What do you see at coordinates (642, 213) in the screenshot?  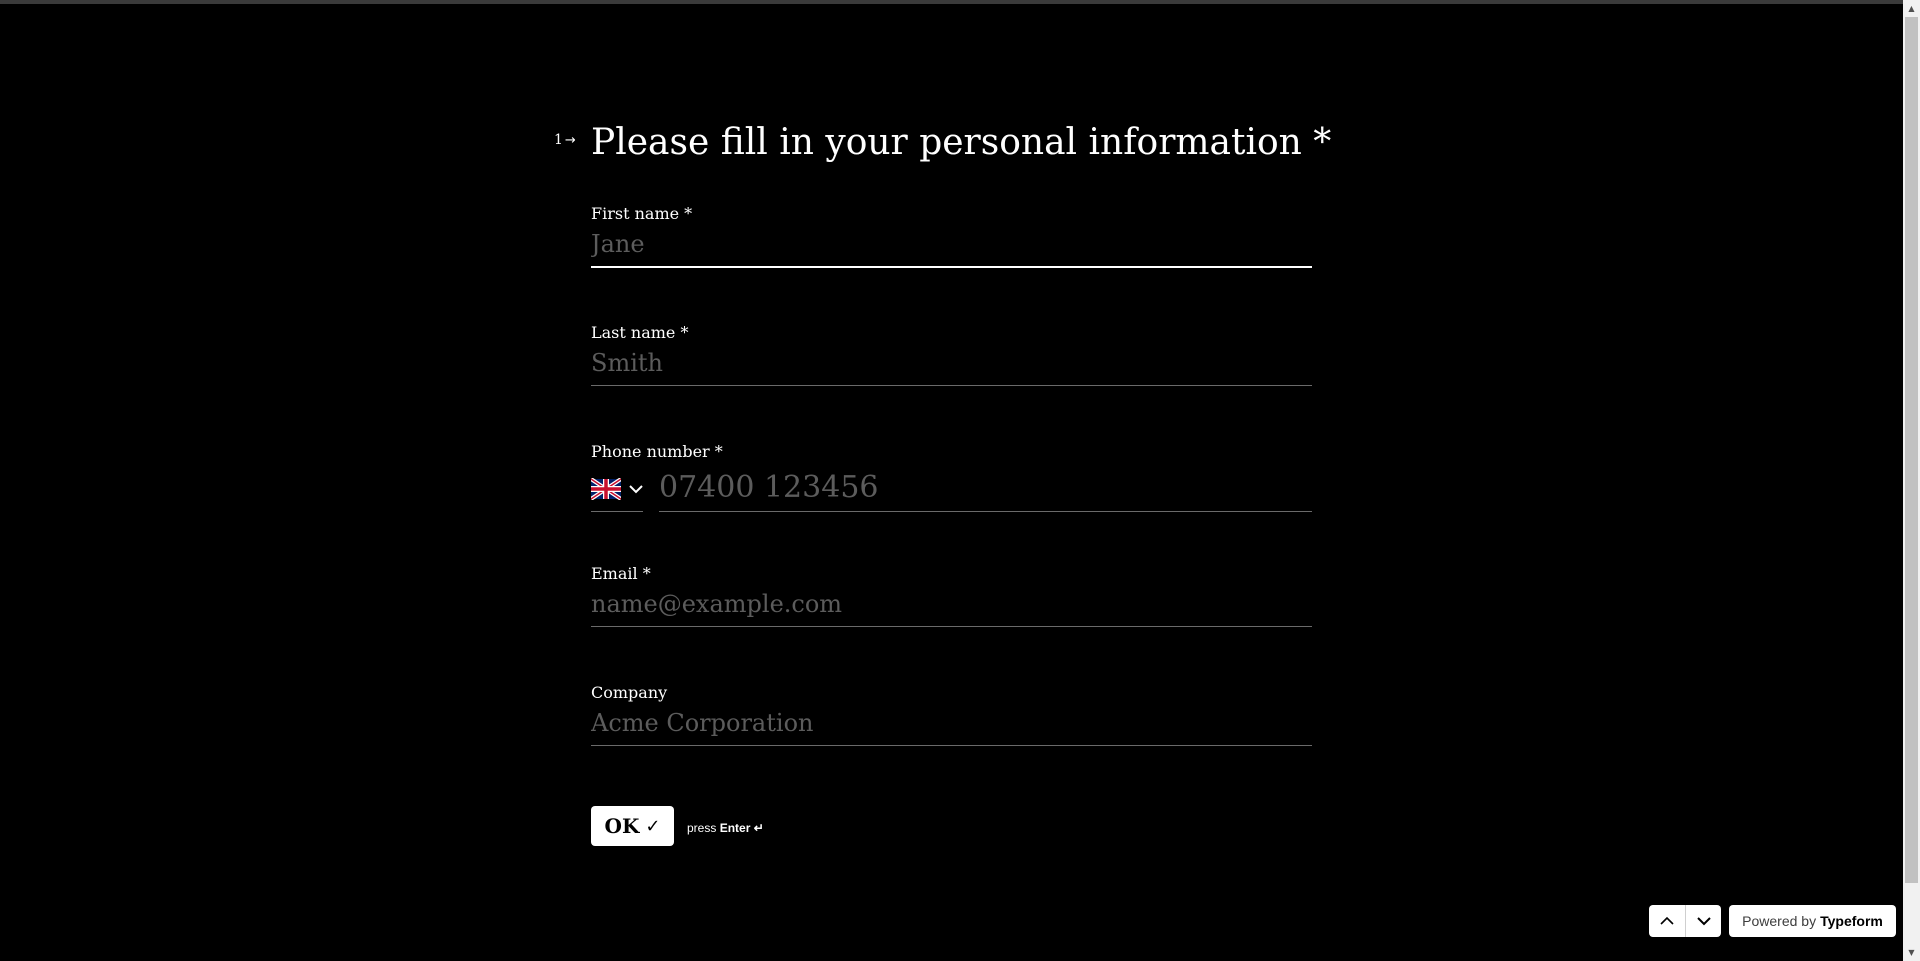 I see `first-name-label: First name *` at bounding box center [642, 213].